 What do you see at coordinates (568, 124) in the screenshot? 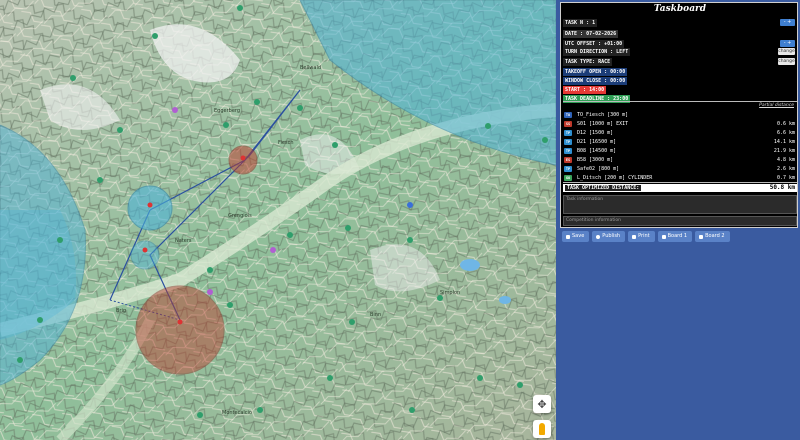
I see `turnpoint-type-badge: SS` at bounding box center [568, 124].